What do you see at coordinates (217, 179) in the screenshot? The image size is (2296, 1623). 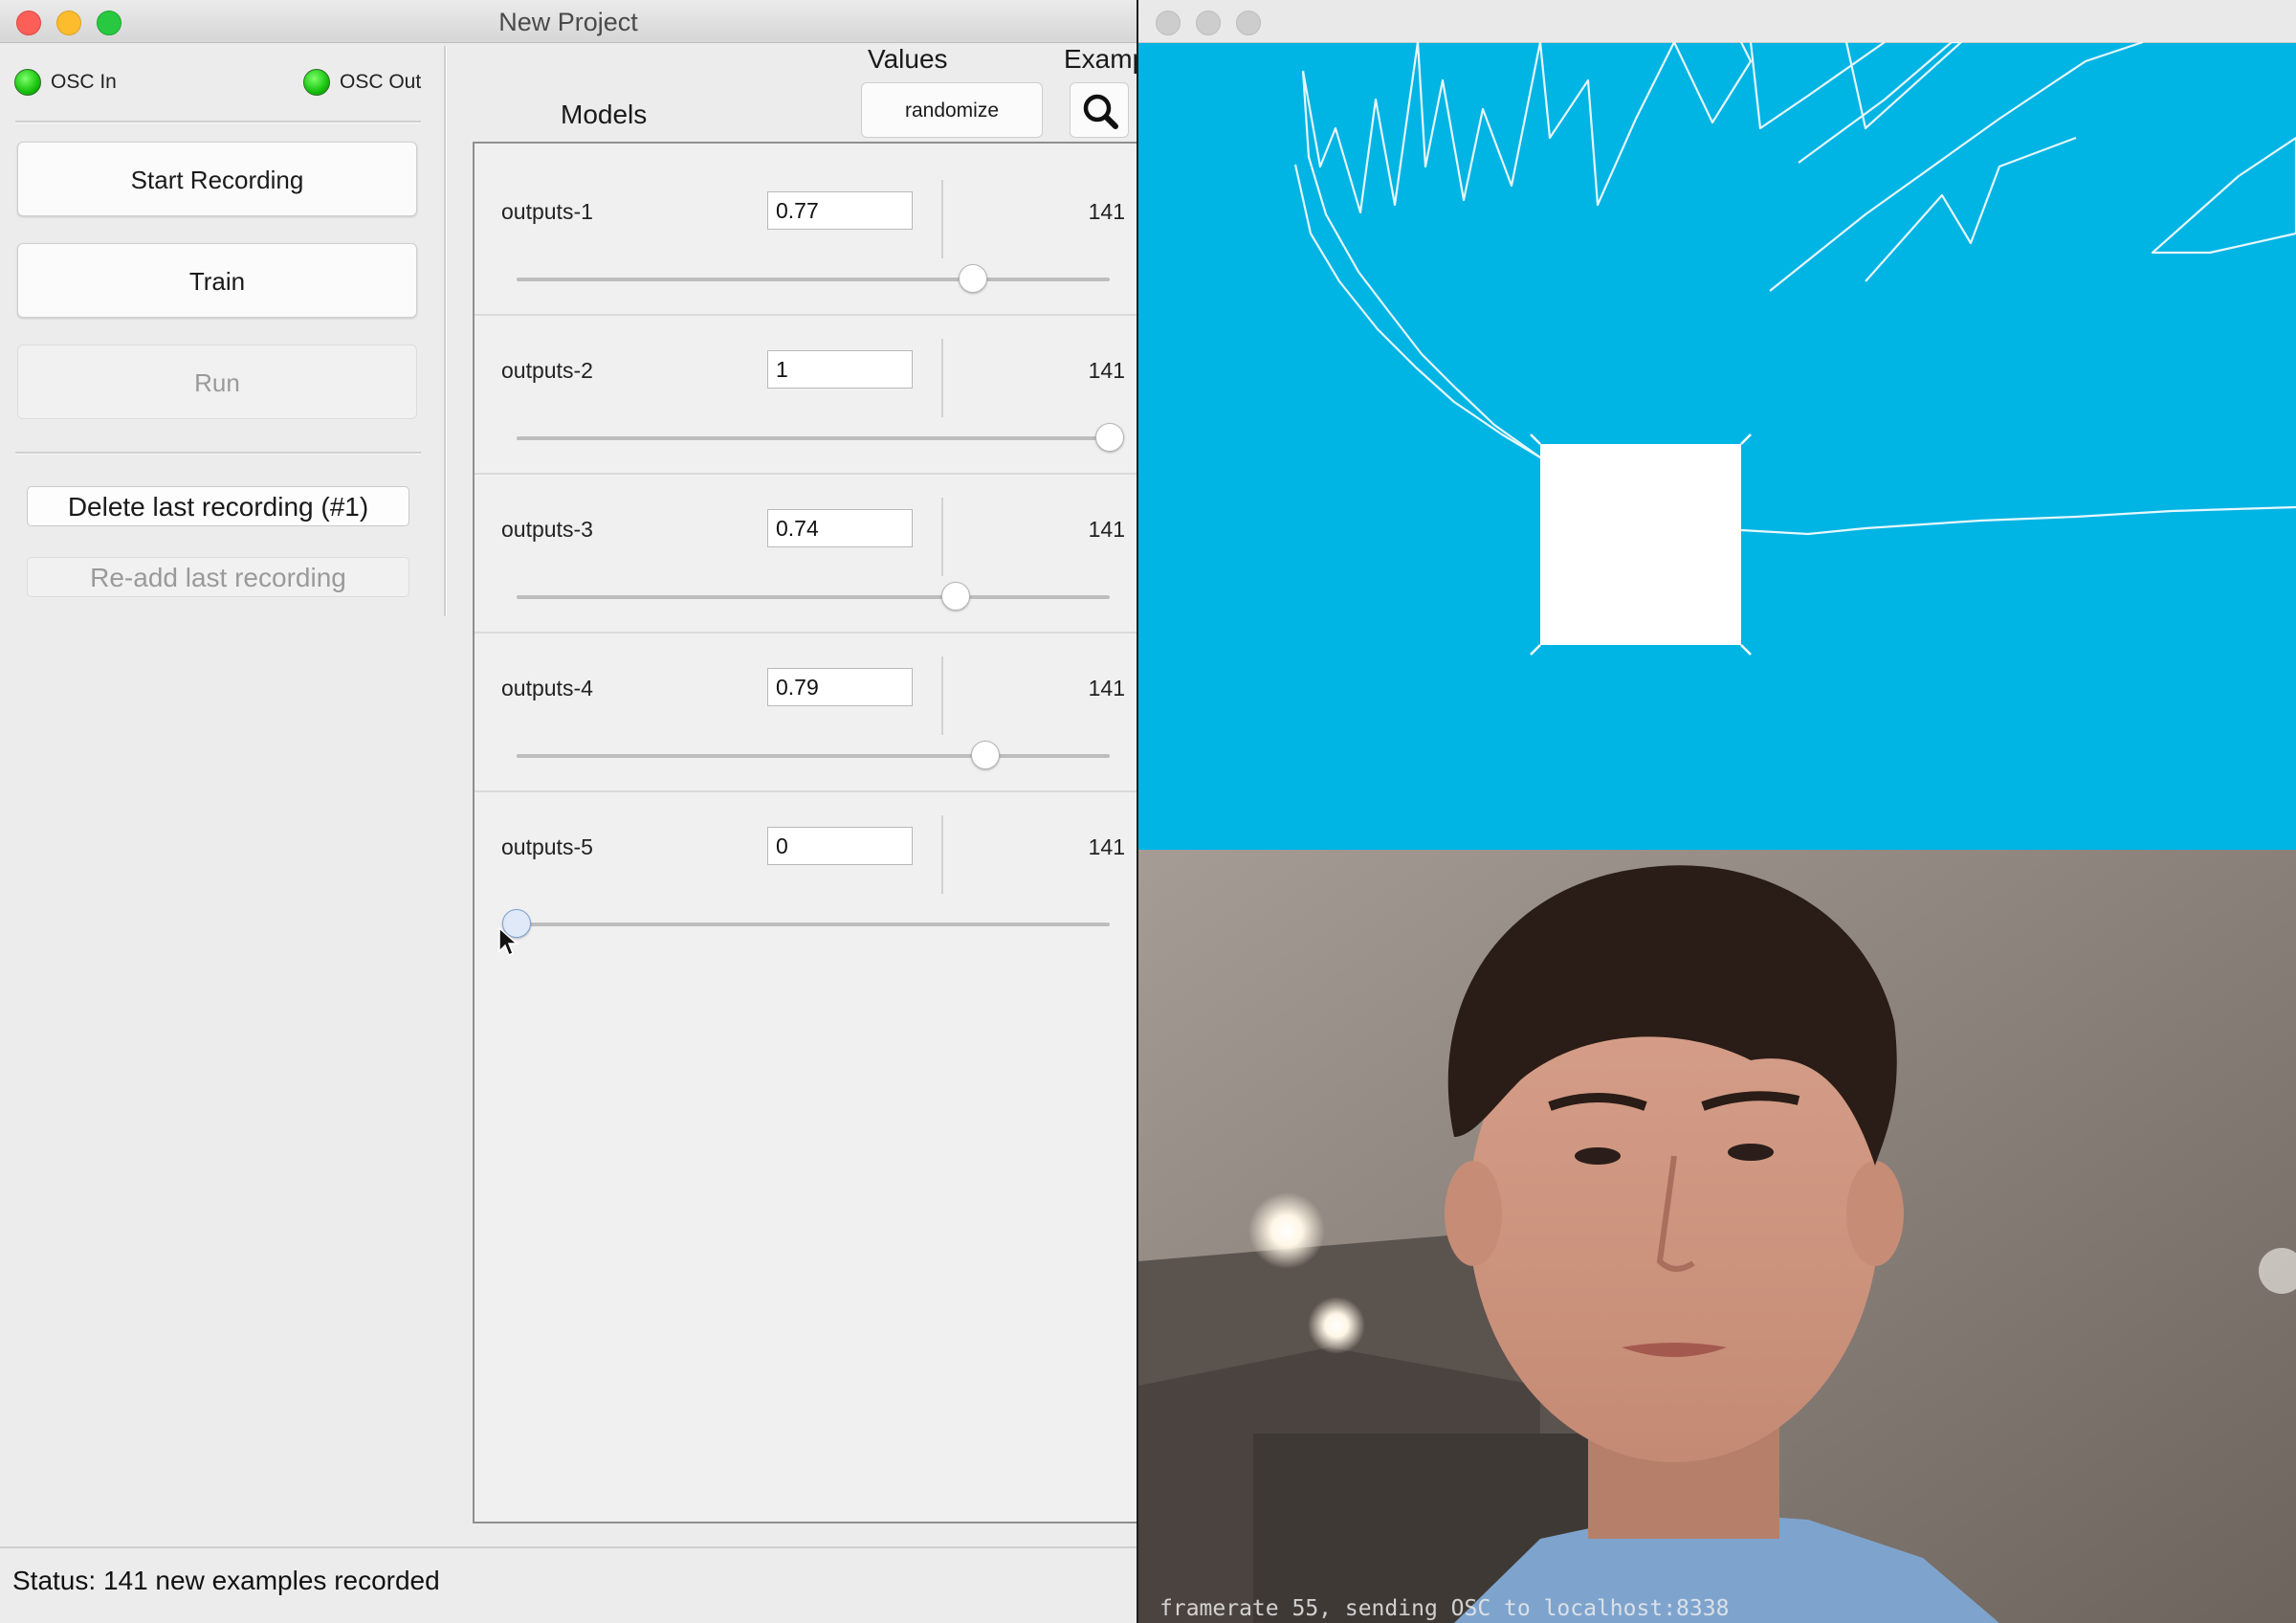 I see `start-recording-button: Start Recording` at bounding box center [217, 179].